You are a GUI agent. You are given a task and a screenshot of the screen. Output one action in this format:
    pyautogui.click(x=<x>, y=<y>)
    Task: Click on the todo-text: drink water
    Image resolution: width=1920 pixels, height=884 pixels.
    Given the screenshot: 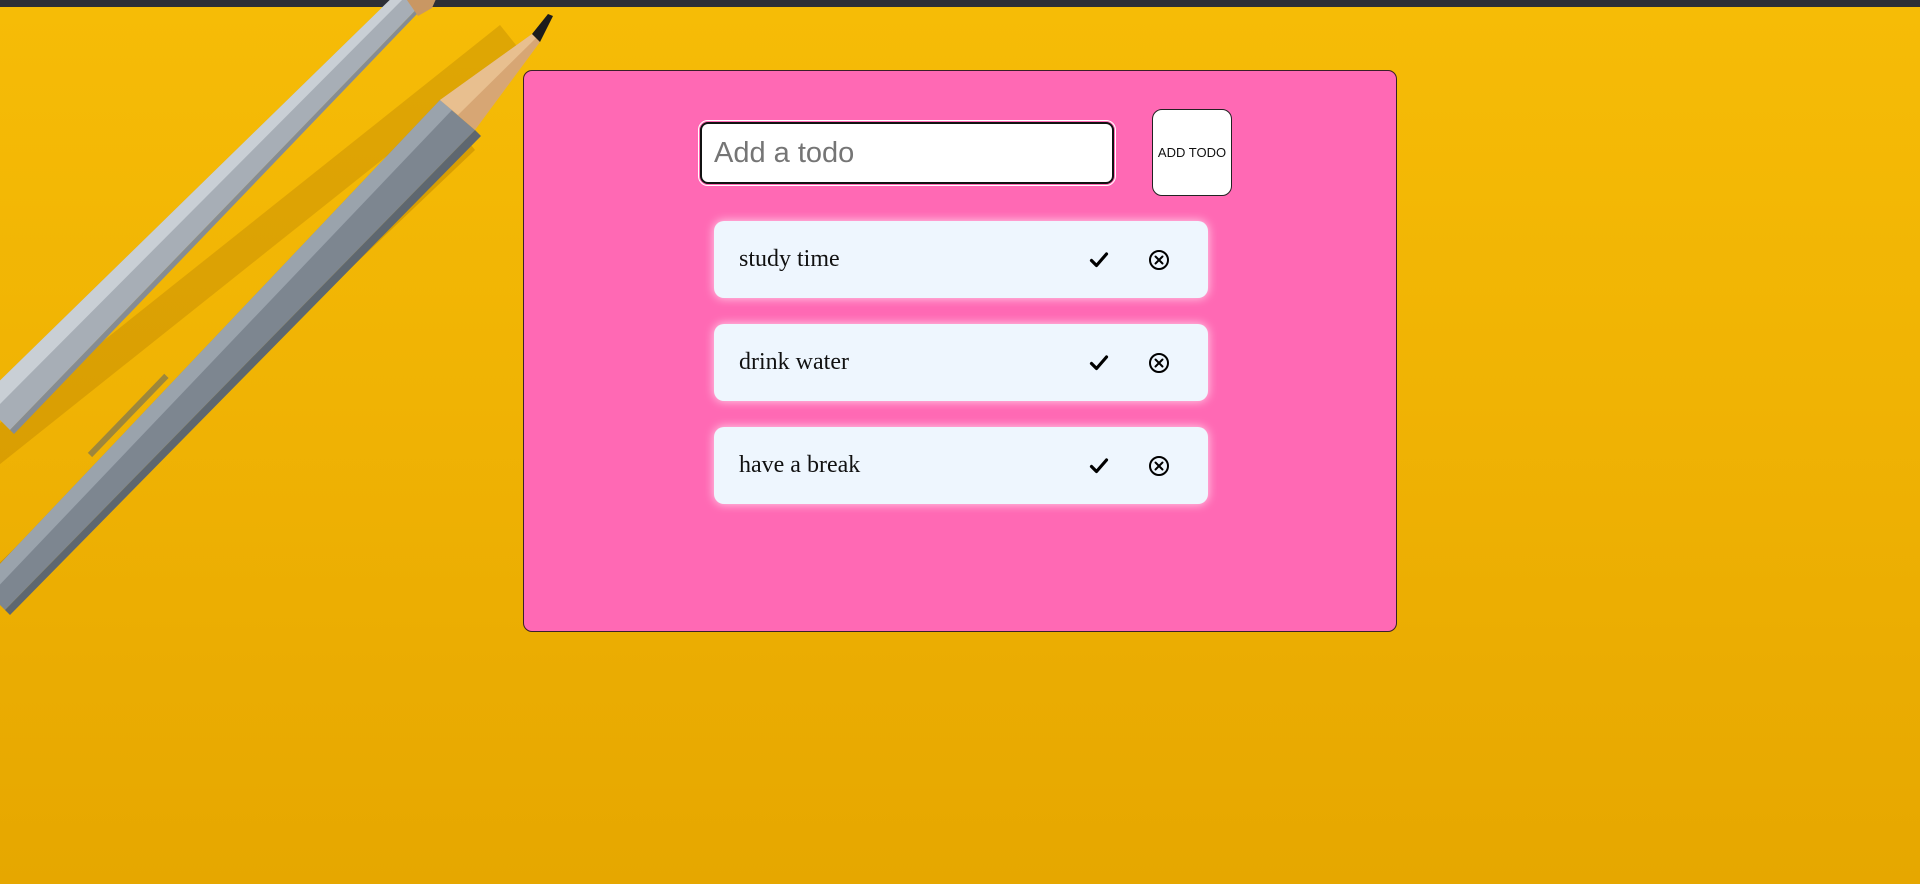 What is the action you would take?
    pyautogui.click(x=794, y=362)
    